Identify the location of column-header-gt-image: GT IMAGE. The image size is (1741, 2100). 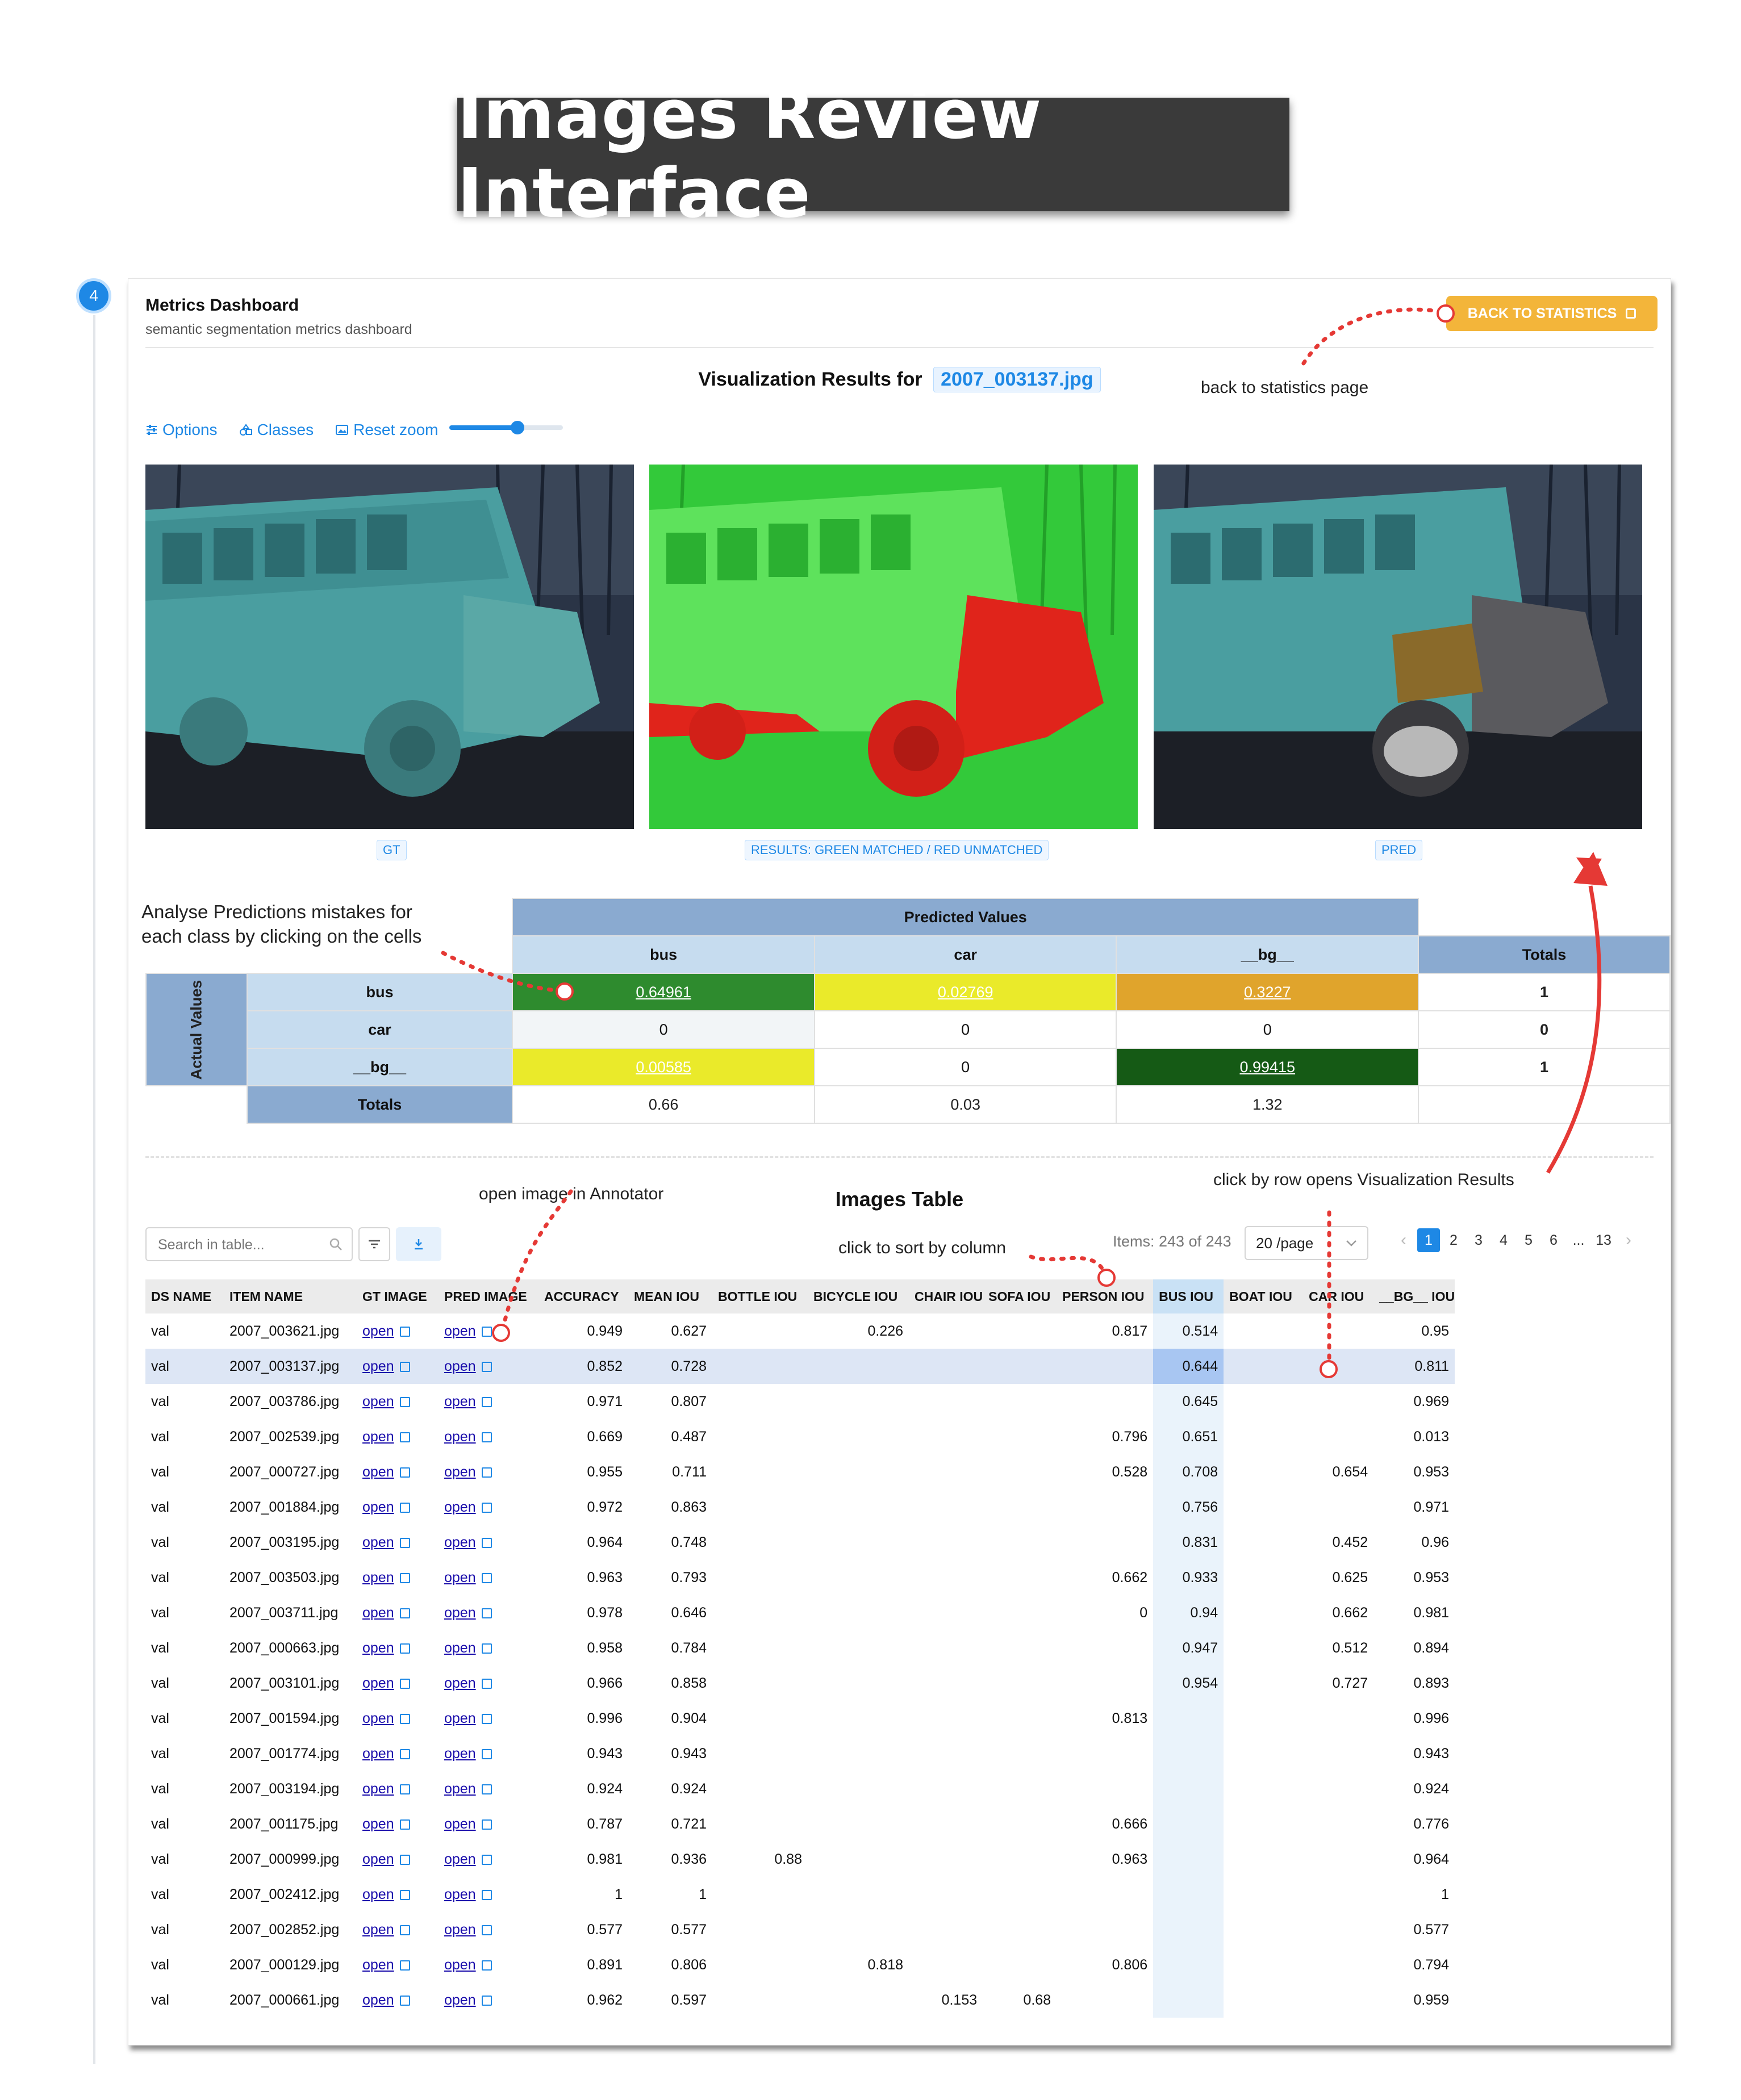
(398, 1296).